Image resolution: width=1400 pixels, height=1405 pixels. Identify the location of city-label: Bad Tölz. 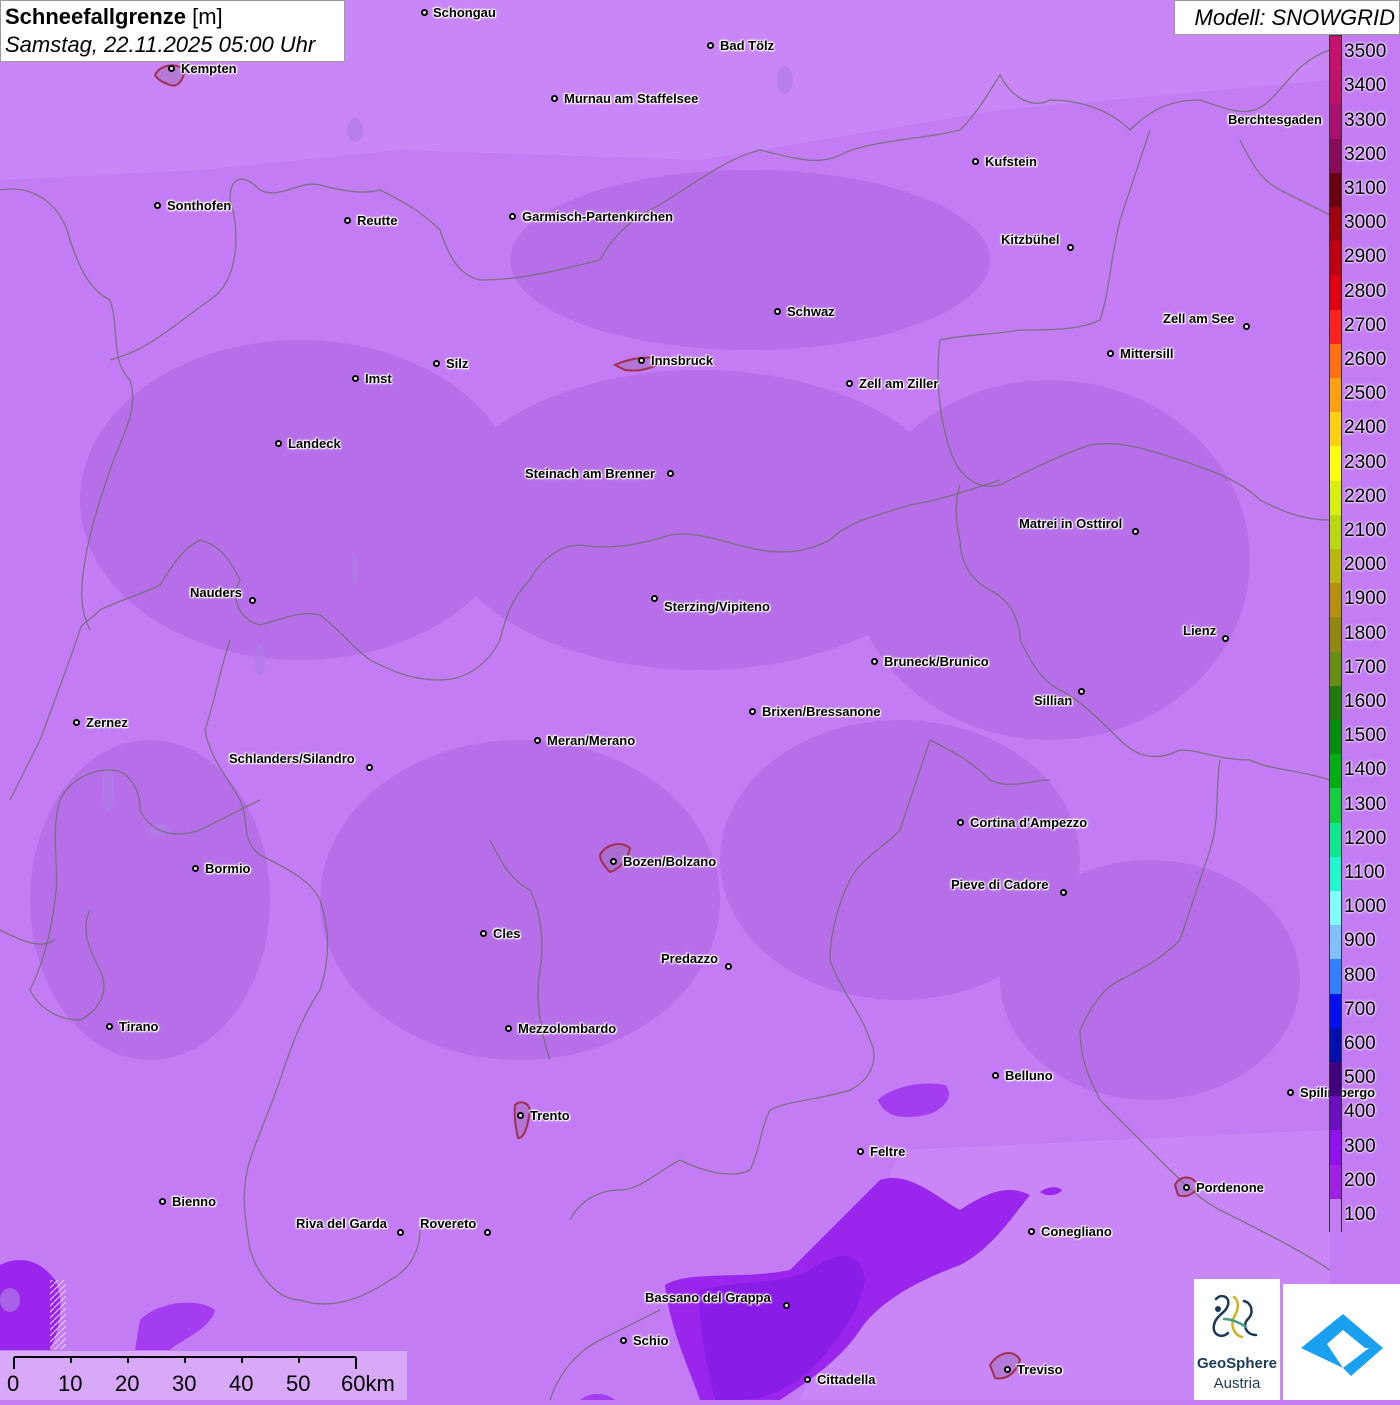
(747, 45).